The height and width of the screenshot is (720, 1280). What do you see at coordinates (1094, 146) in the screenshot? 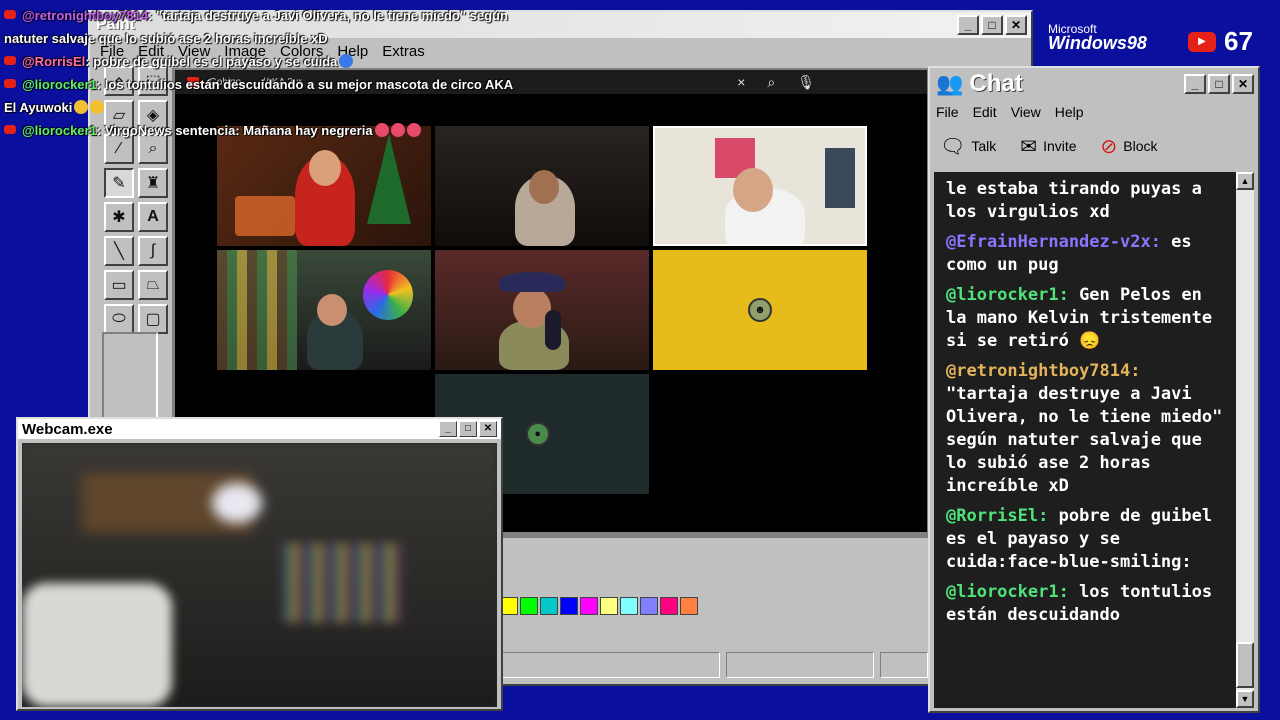
I see `chat-toolbar: 🗨 Talk ✉ Invite ⊘ Block` at bounding box center [1094, 146].